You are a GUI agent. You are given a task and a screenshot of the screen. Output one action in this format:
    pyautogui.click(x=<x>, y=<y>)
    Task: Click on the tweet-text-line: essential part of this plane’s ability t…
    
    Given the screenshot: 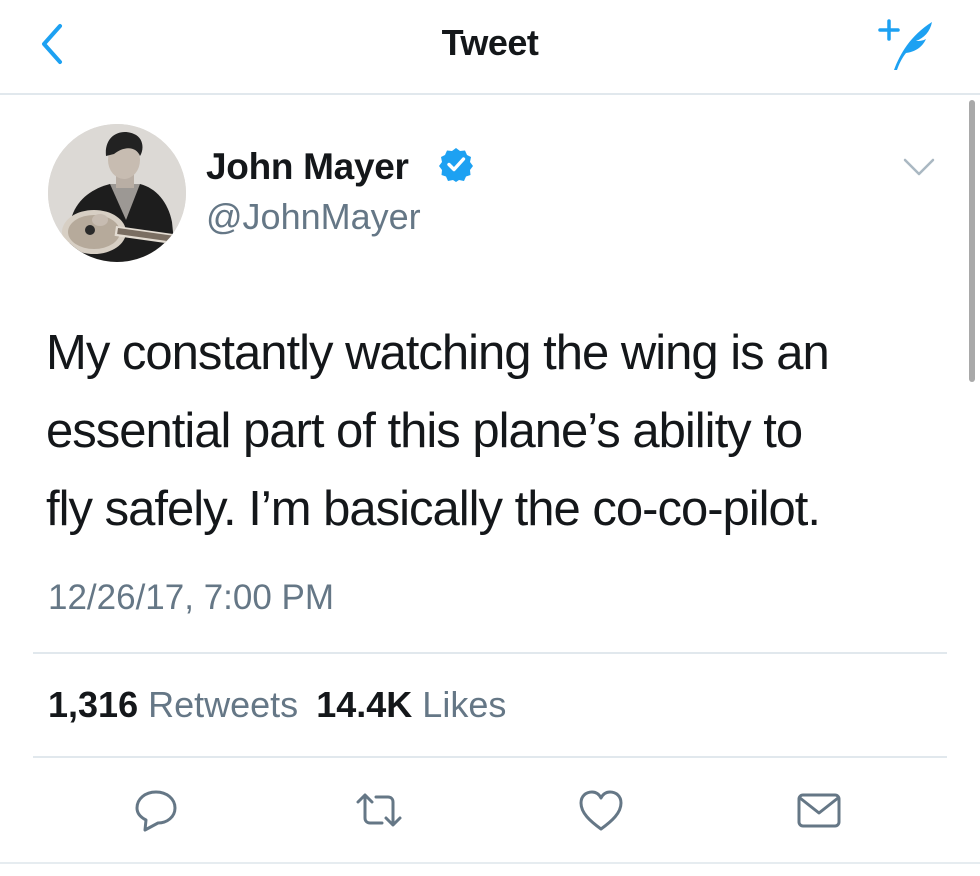 What is the action you would take?
    pyautogui.click(x=424, y=431)
    